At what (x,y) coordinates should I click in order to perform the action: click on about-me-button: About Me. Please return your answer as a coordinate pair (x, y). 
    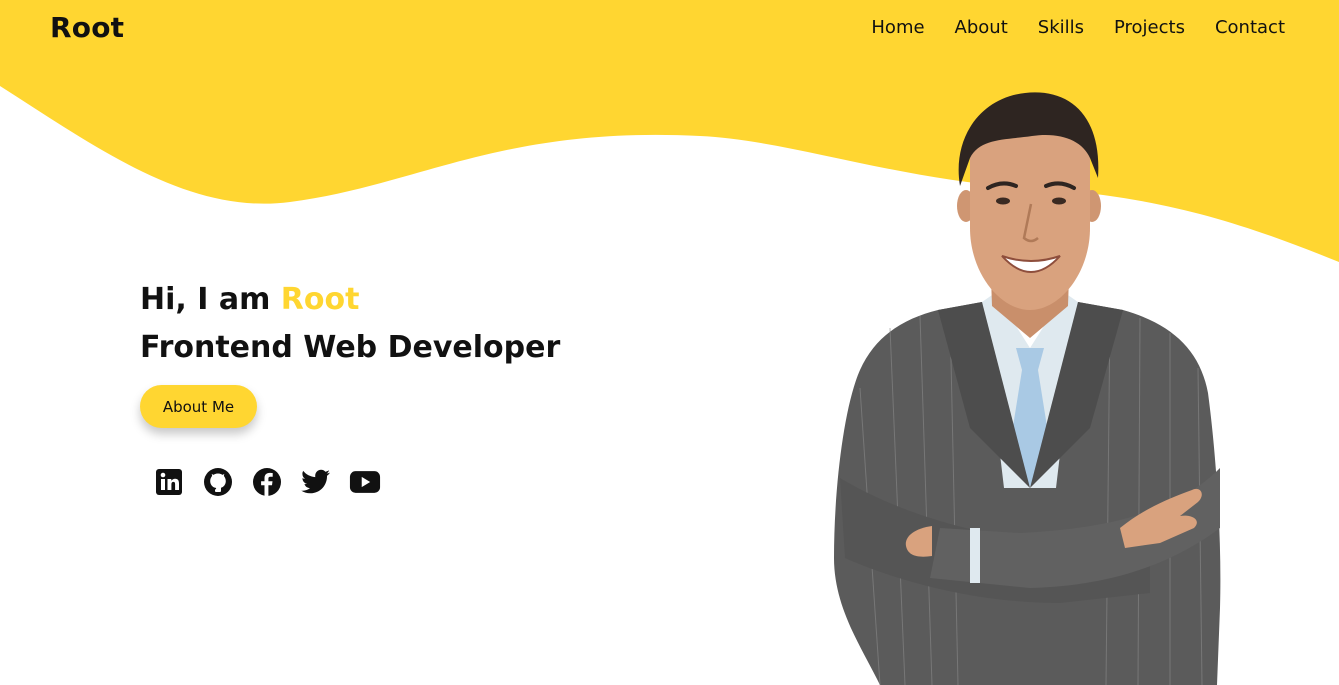
    Looking at the image, I should click on (198, 406).